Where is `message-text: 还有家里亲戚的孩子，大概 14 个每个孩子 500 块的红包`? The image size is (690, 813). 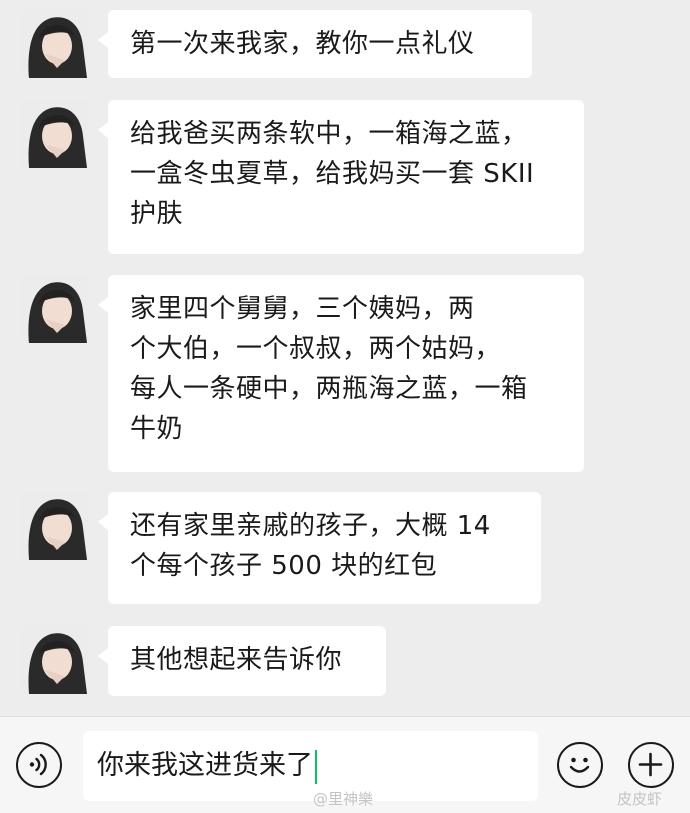 message-text: 还有家里亲戚的孩子，大概 14 个每个孩子 500 块的红包 is located at coordinates (310, 546).